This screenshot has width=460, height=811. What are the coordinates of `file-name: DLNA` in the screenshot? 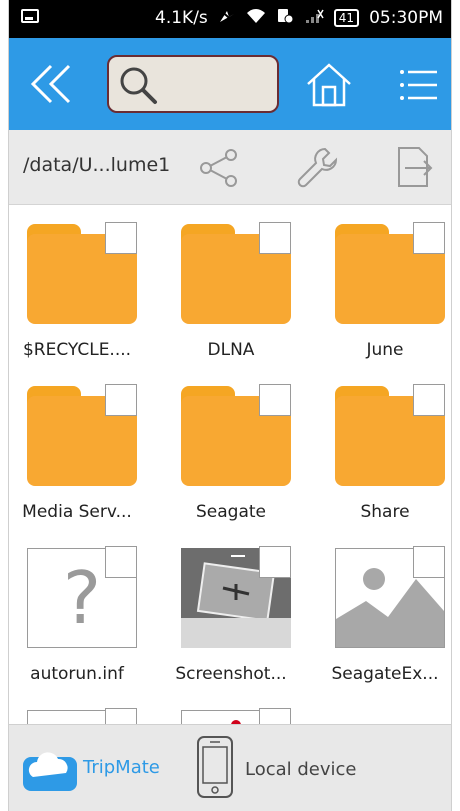 It's located at (231, 350).